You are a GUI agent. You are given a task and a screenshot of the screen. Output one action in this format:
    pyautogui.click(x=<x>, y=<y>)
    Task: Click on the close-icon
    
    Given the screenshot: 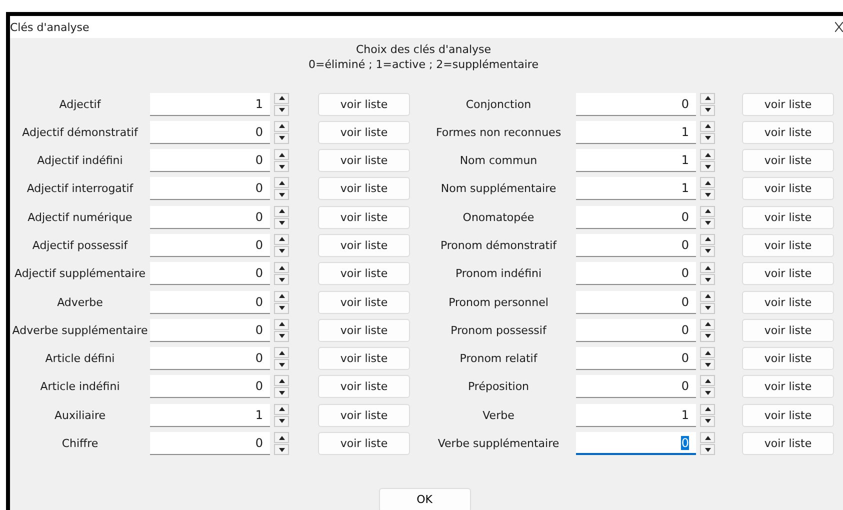 What is the action you would take?
    pyautogui.click(x=839, y=27)
    